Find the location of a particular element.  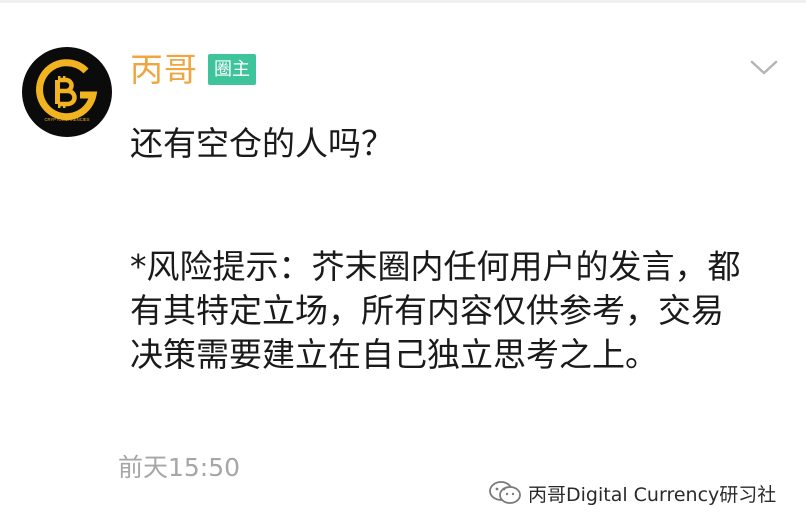

avatar: CRYPTOCURRENCIES is located at coordinates (67, 92).